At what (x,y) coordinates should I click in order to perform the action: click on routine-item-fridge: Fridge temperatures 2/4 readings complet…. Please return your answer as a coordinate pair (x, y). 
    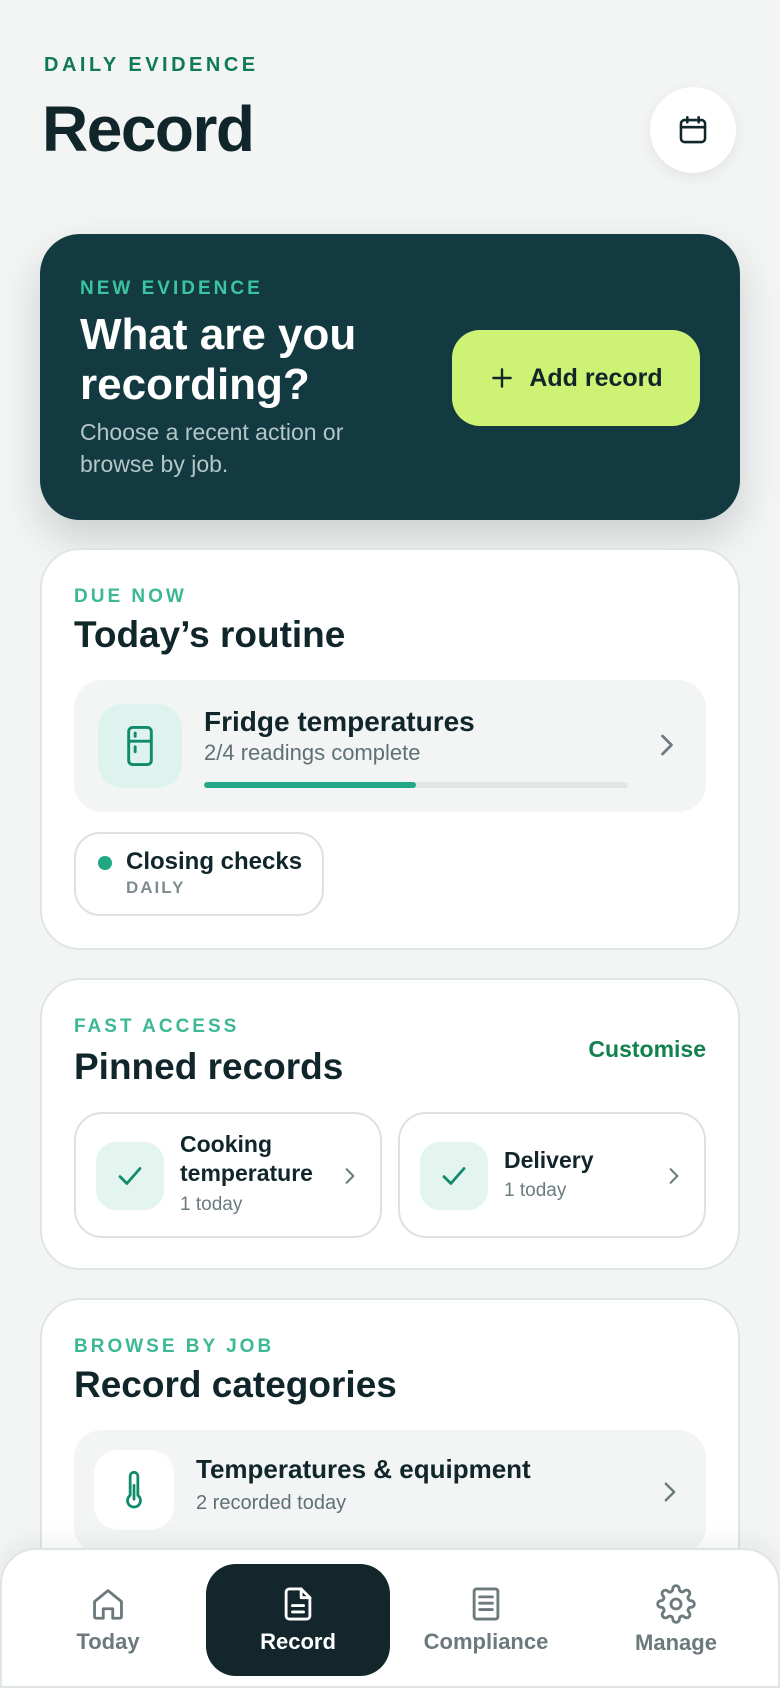
    Looking at the image, I should click on (390, 746).